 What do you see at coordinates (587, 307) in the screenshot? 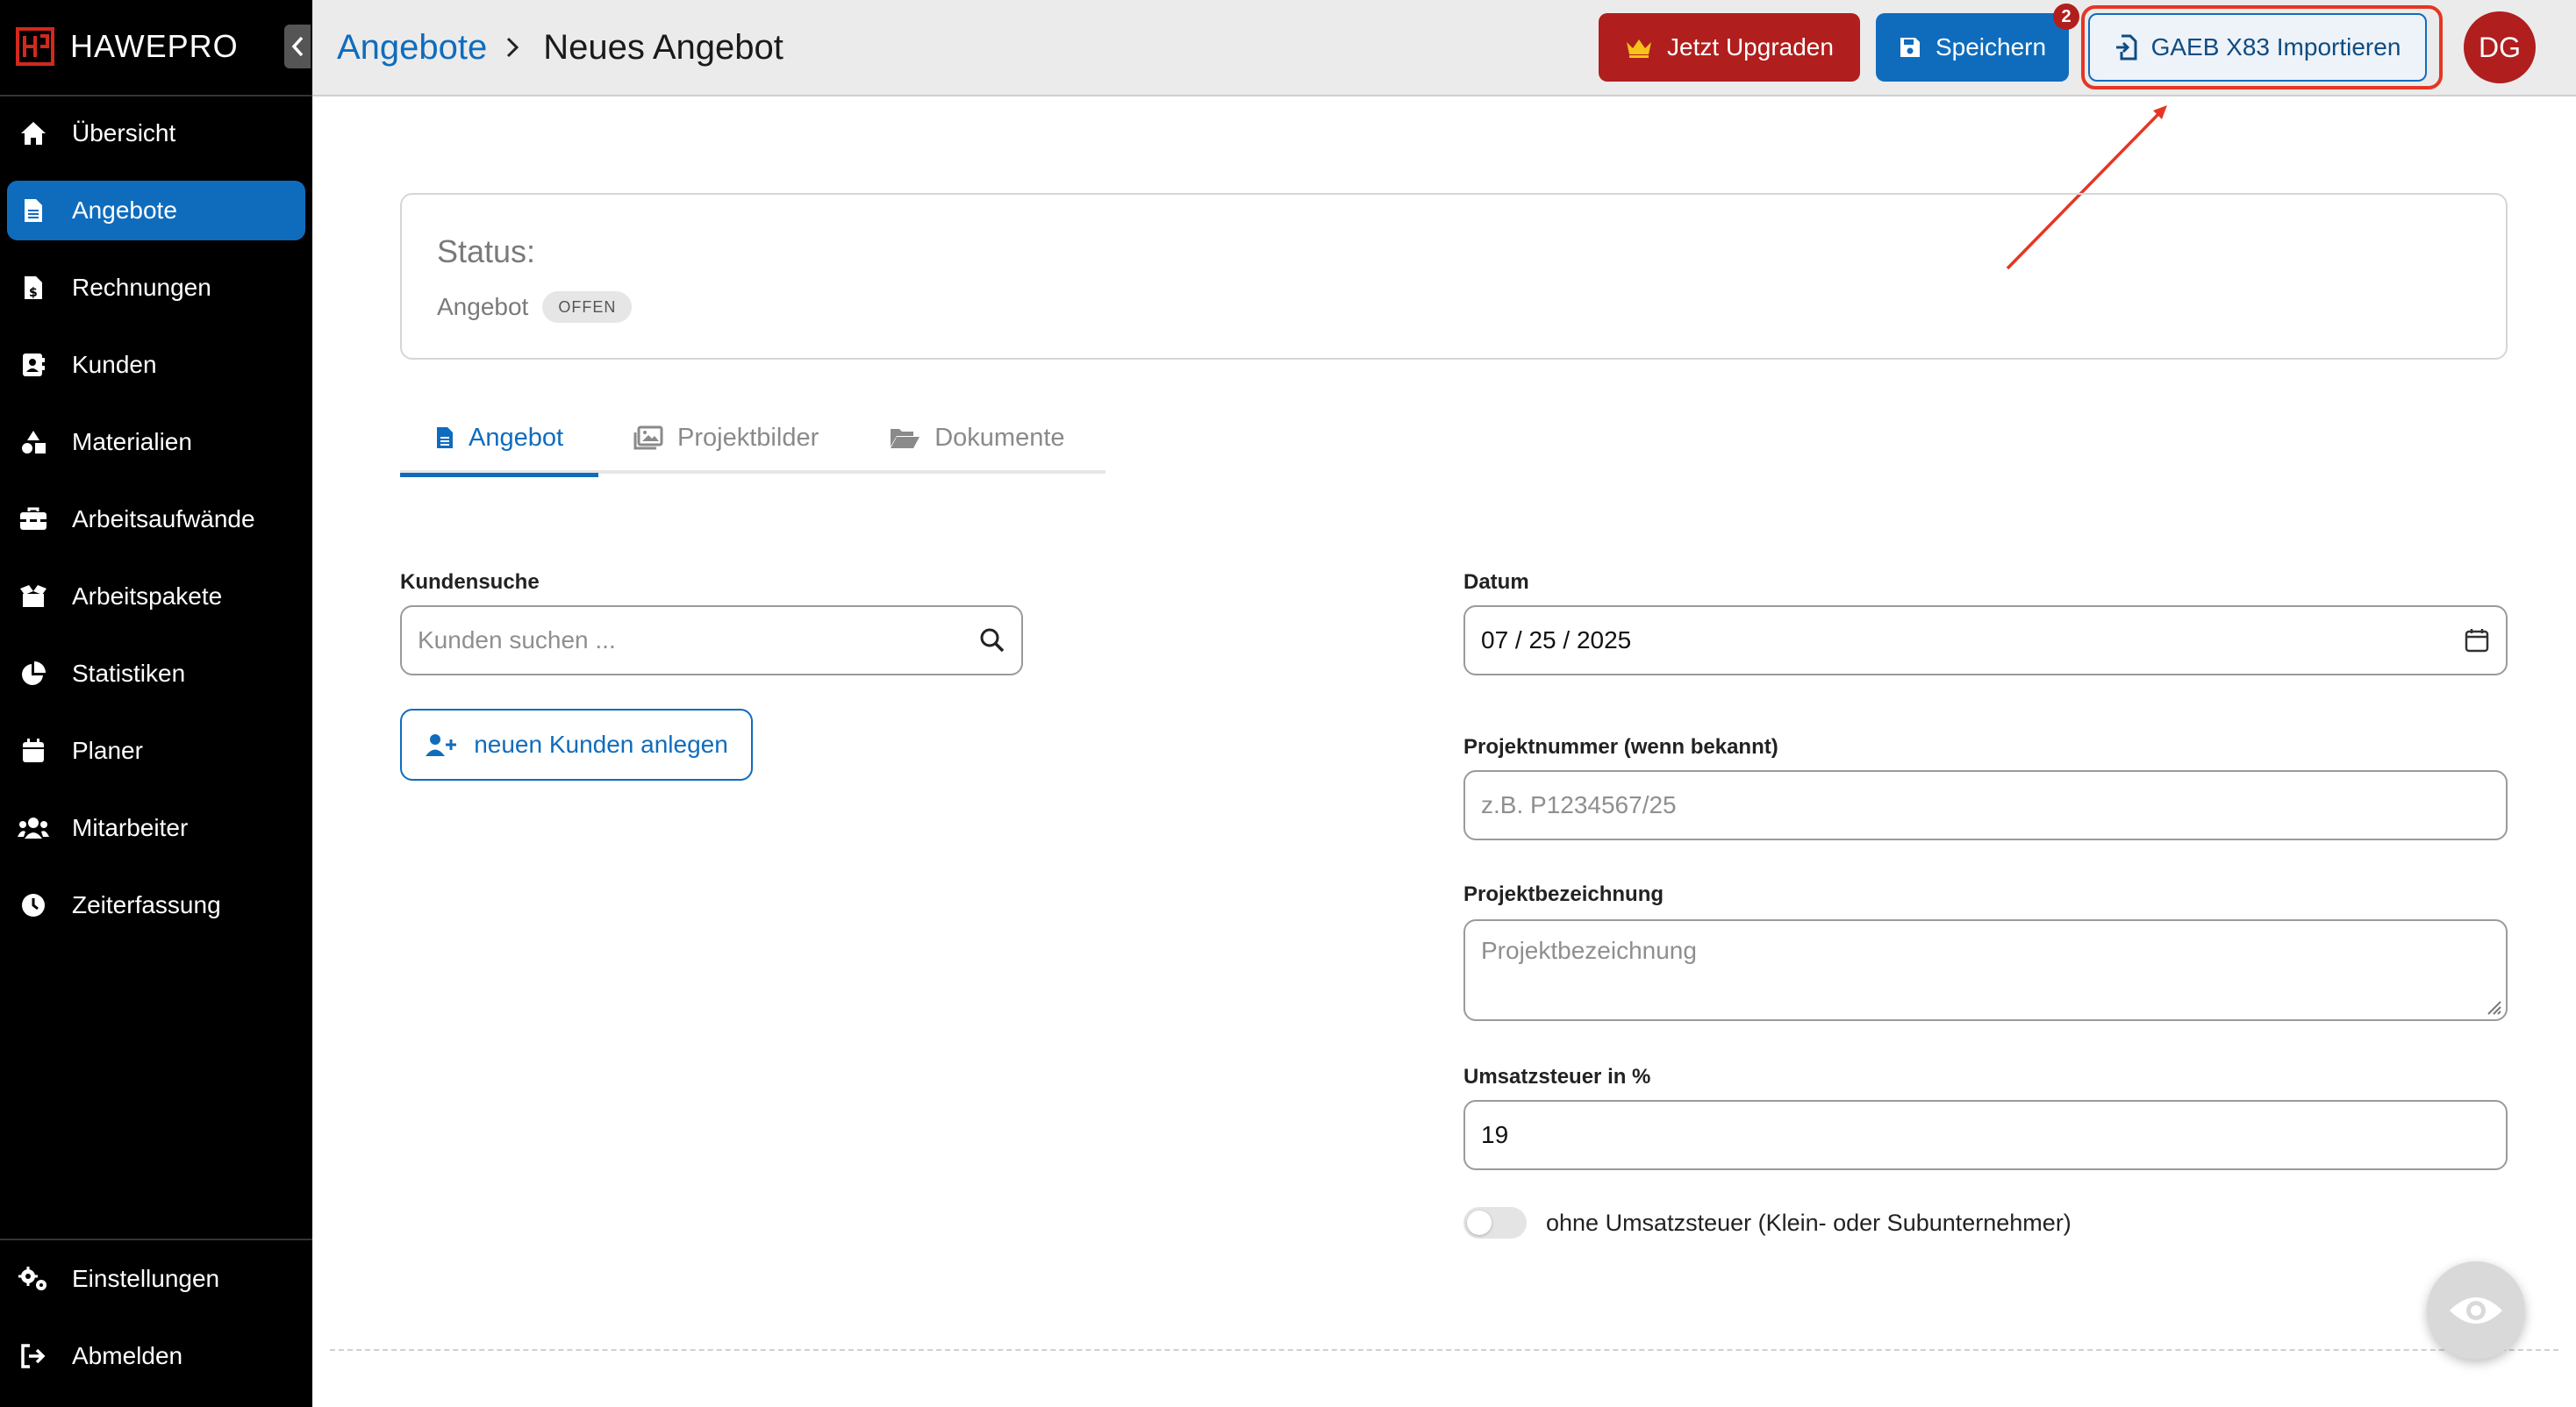
I see `status-badge: OFFEN` at bounding box center [587, 307].